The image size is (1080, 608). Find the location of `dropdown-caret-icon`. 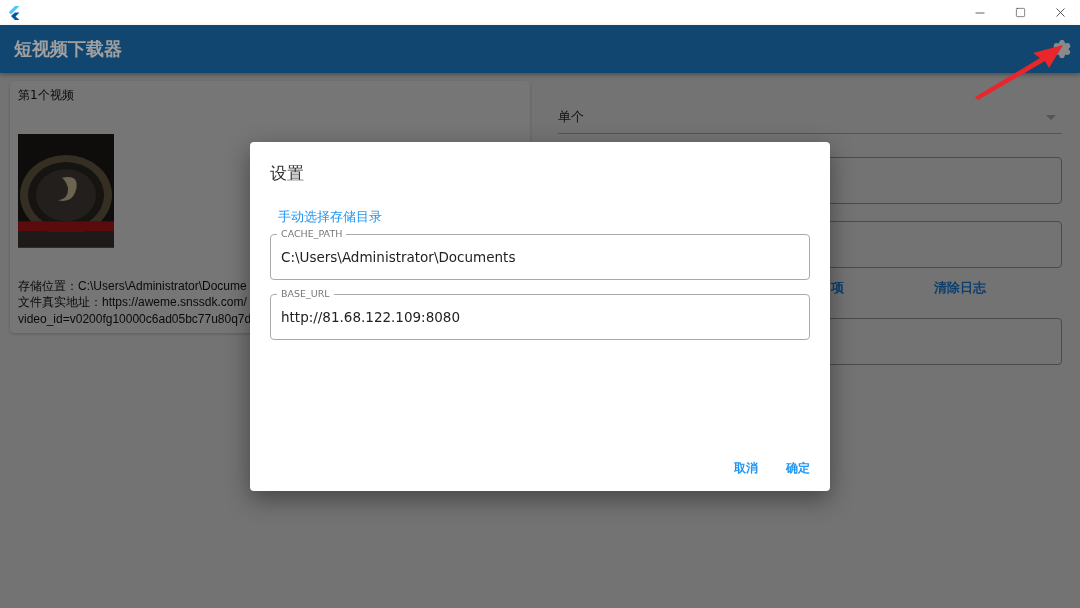

dropdown-caret-icon is located at coordinates (1051, 117).